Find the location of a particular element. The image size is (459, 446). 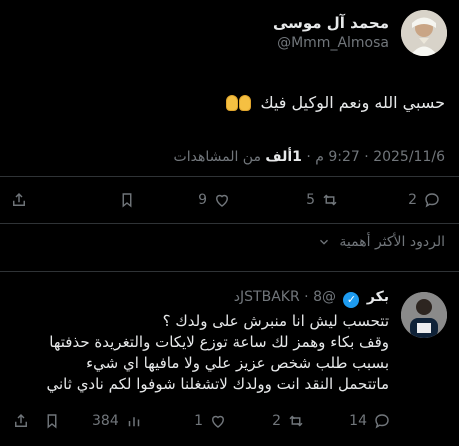

hand-left-icon is located at coordinates (245, 103).